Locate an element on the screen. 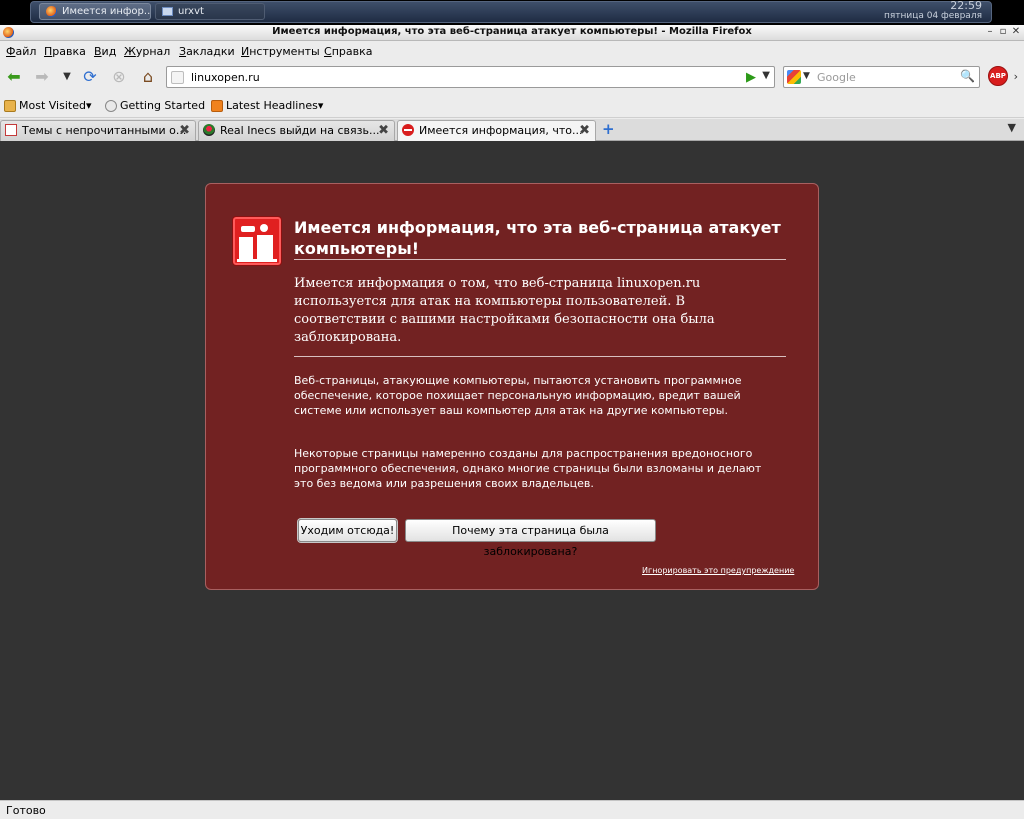 Image resolution: width=1024 pixels, height=819 pixels. menu-bookmarks: Закладки is located at coordinates (207, 51).